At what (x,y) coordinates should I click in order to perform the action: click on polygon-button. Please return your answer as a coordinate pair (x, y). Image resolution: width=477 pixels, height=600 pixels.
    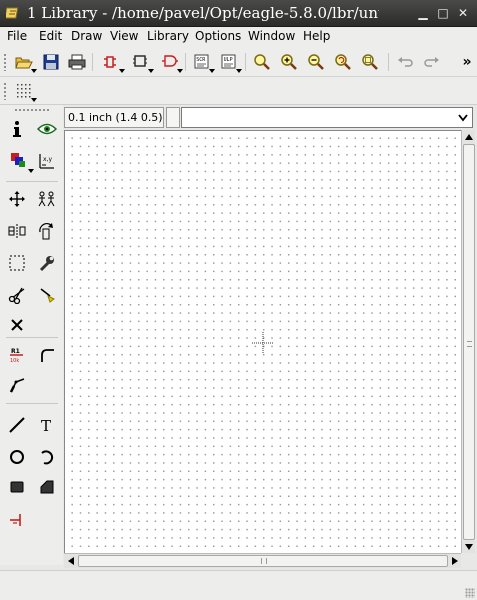
    Looking at the image, I should click on (47, 487).